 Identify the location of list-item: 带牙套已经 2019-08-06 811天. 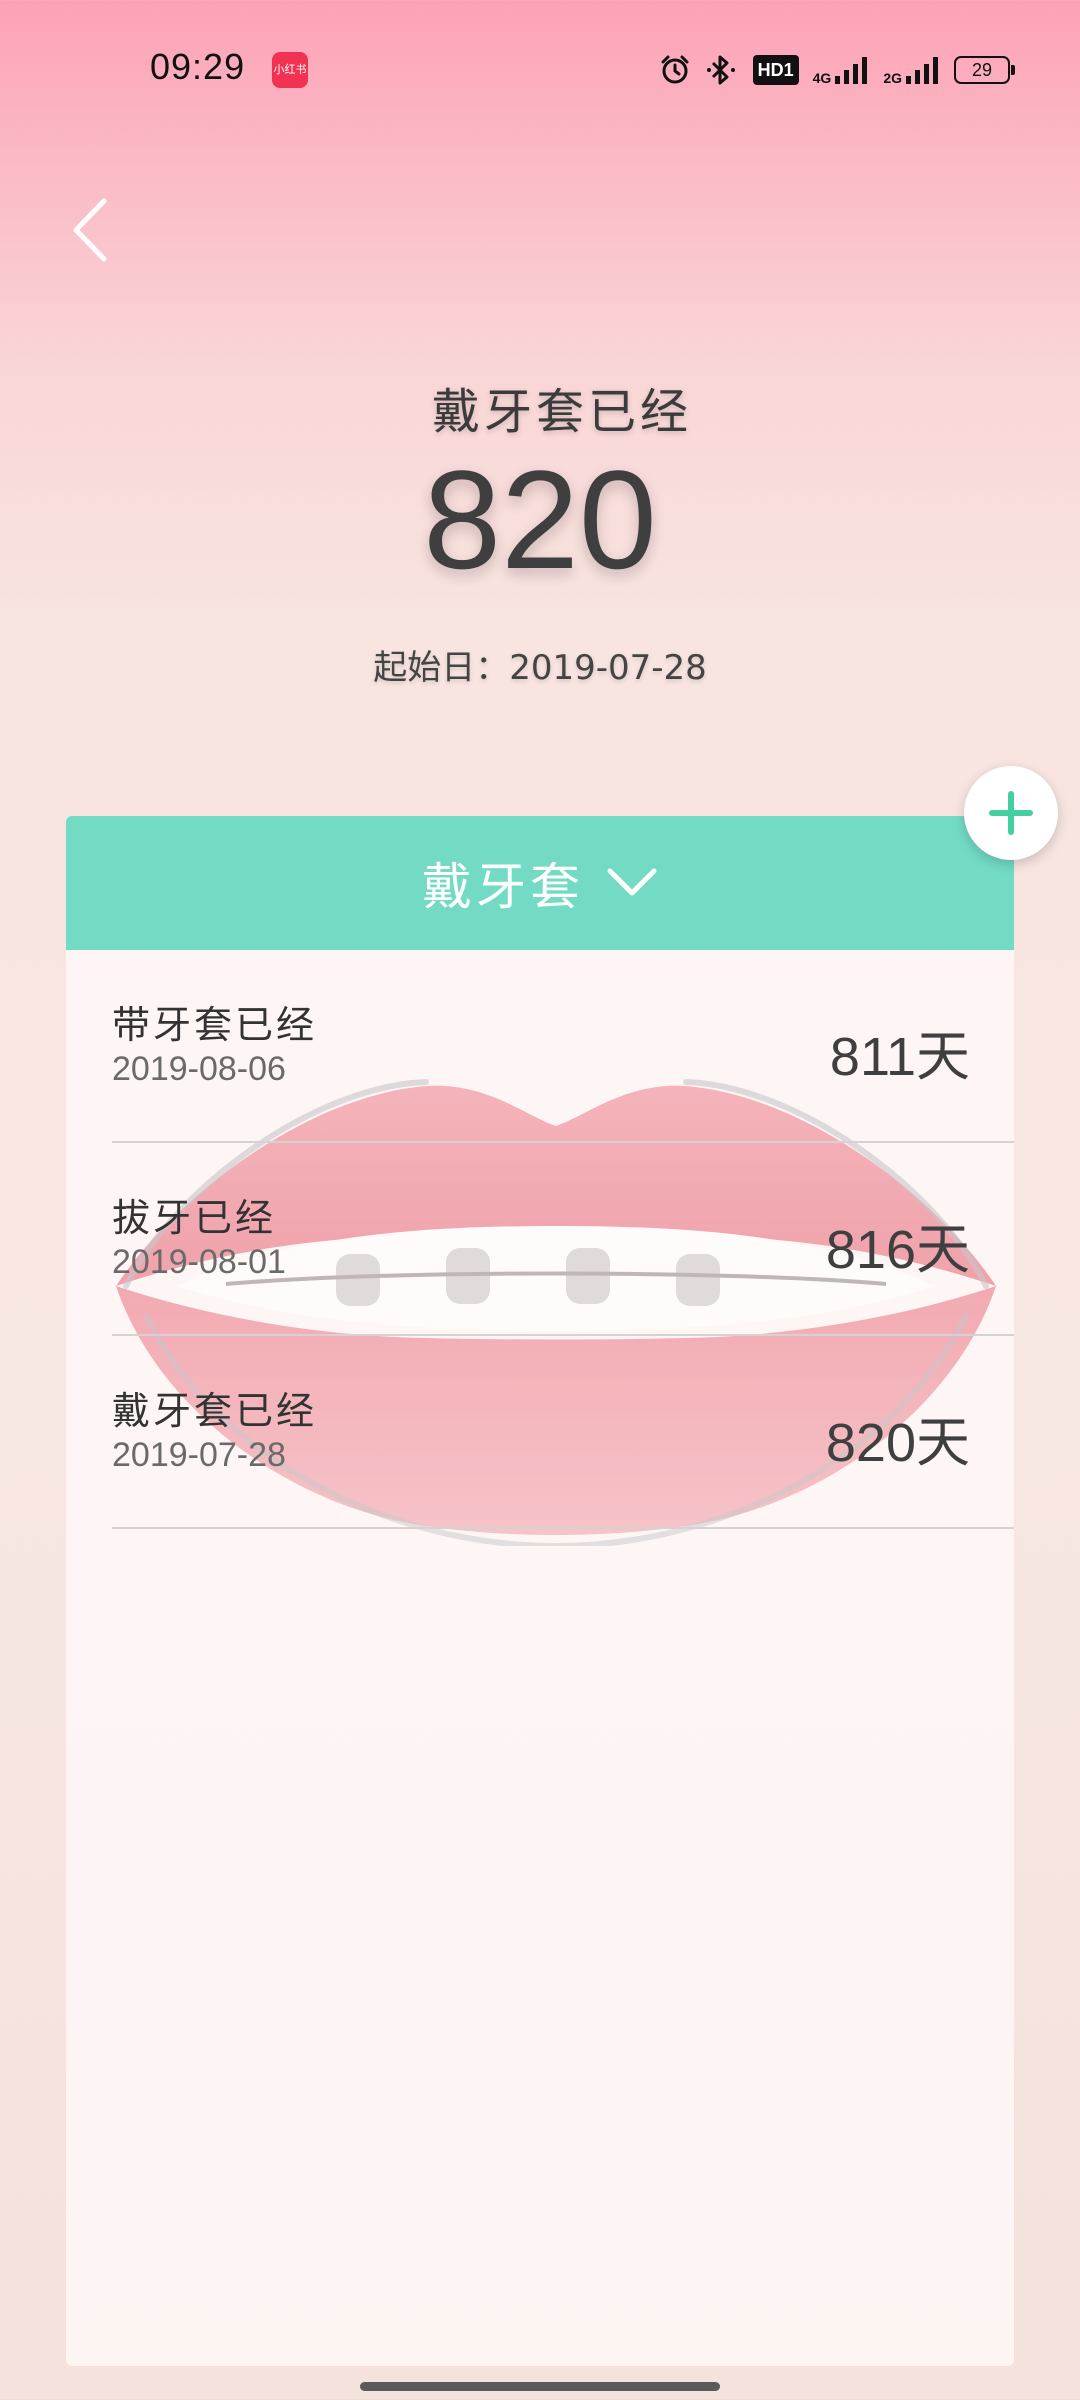
(563, 1046).